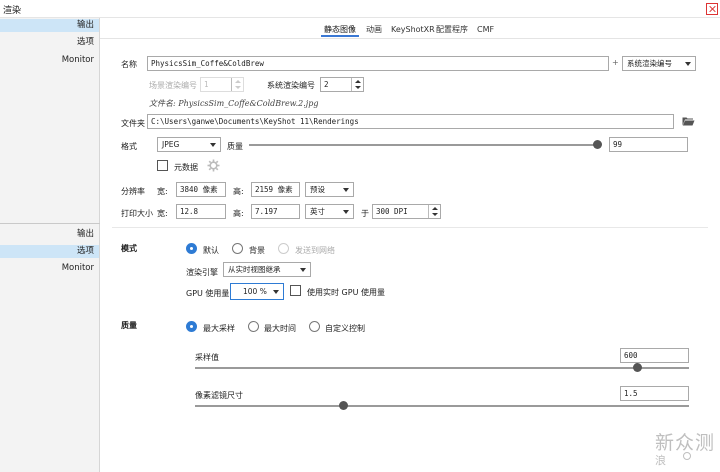 Image resolution: width=720 pixels, height=472 pixels. I want to click on mode-background-radio, so click(237, 248).